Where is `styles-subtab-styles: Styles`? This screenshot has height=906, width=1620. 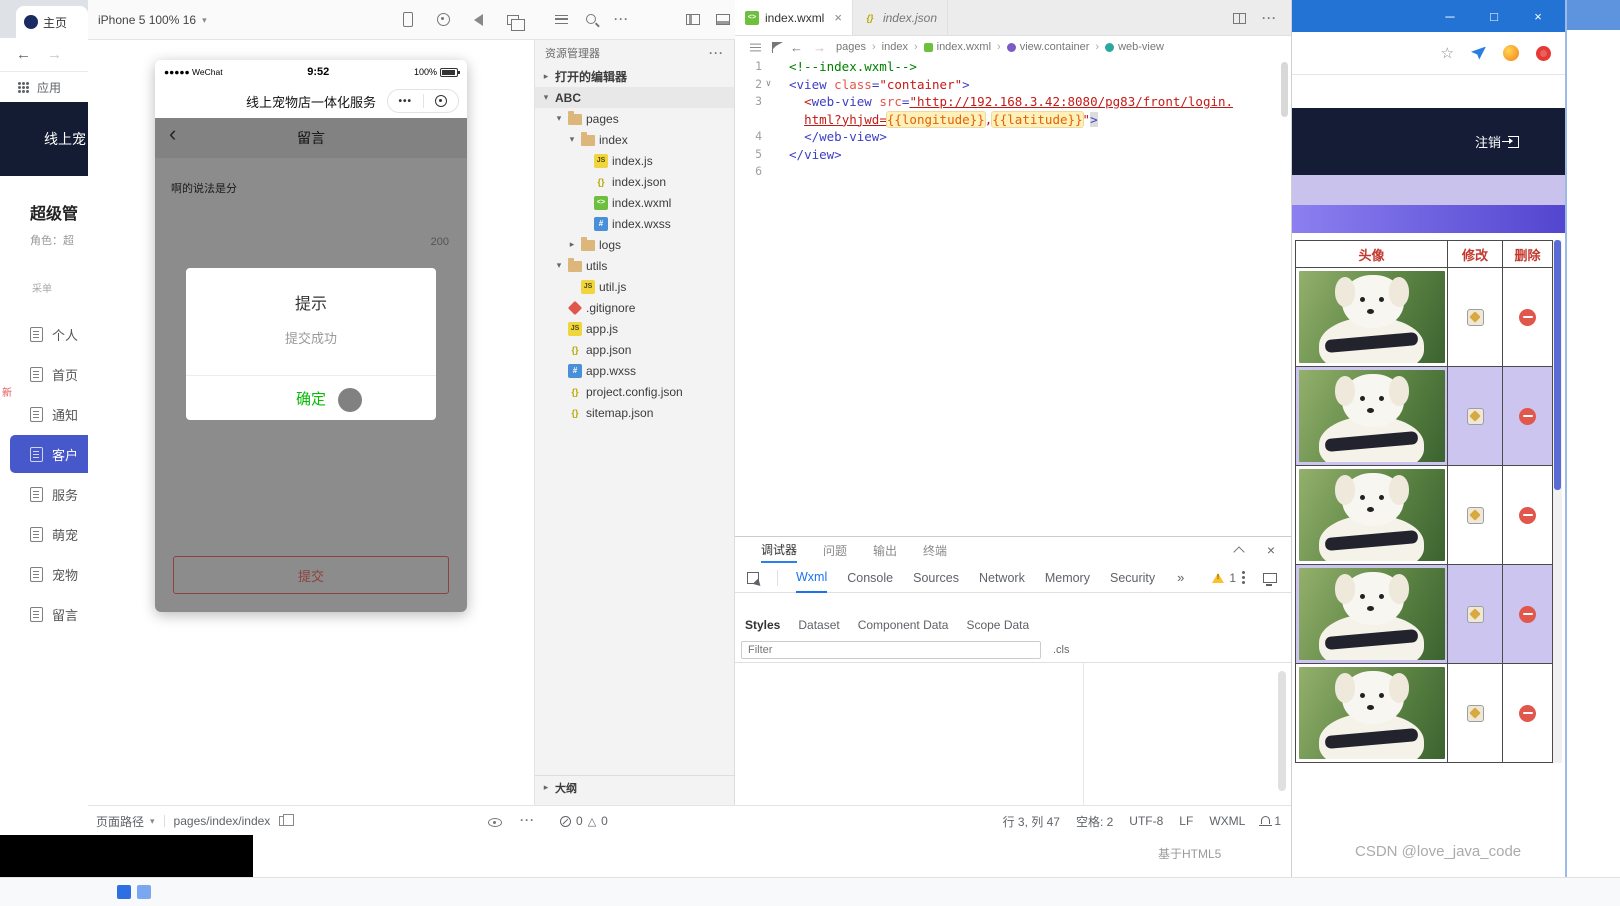 styles-subtab-styles: Styles is located at coordinates (762, 625).